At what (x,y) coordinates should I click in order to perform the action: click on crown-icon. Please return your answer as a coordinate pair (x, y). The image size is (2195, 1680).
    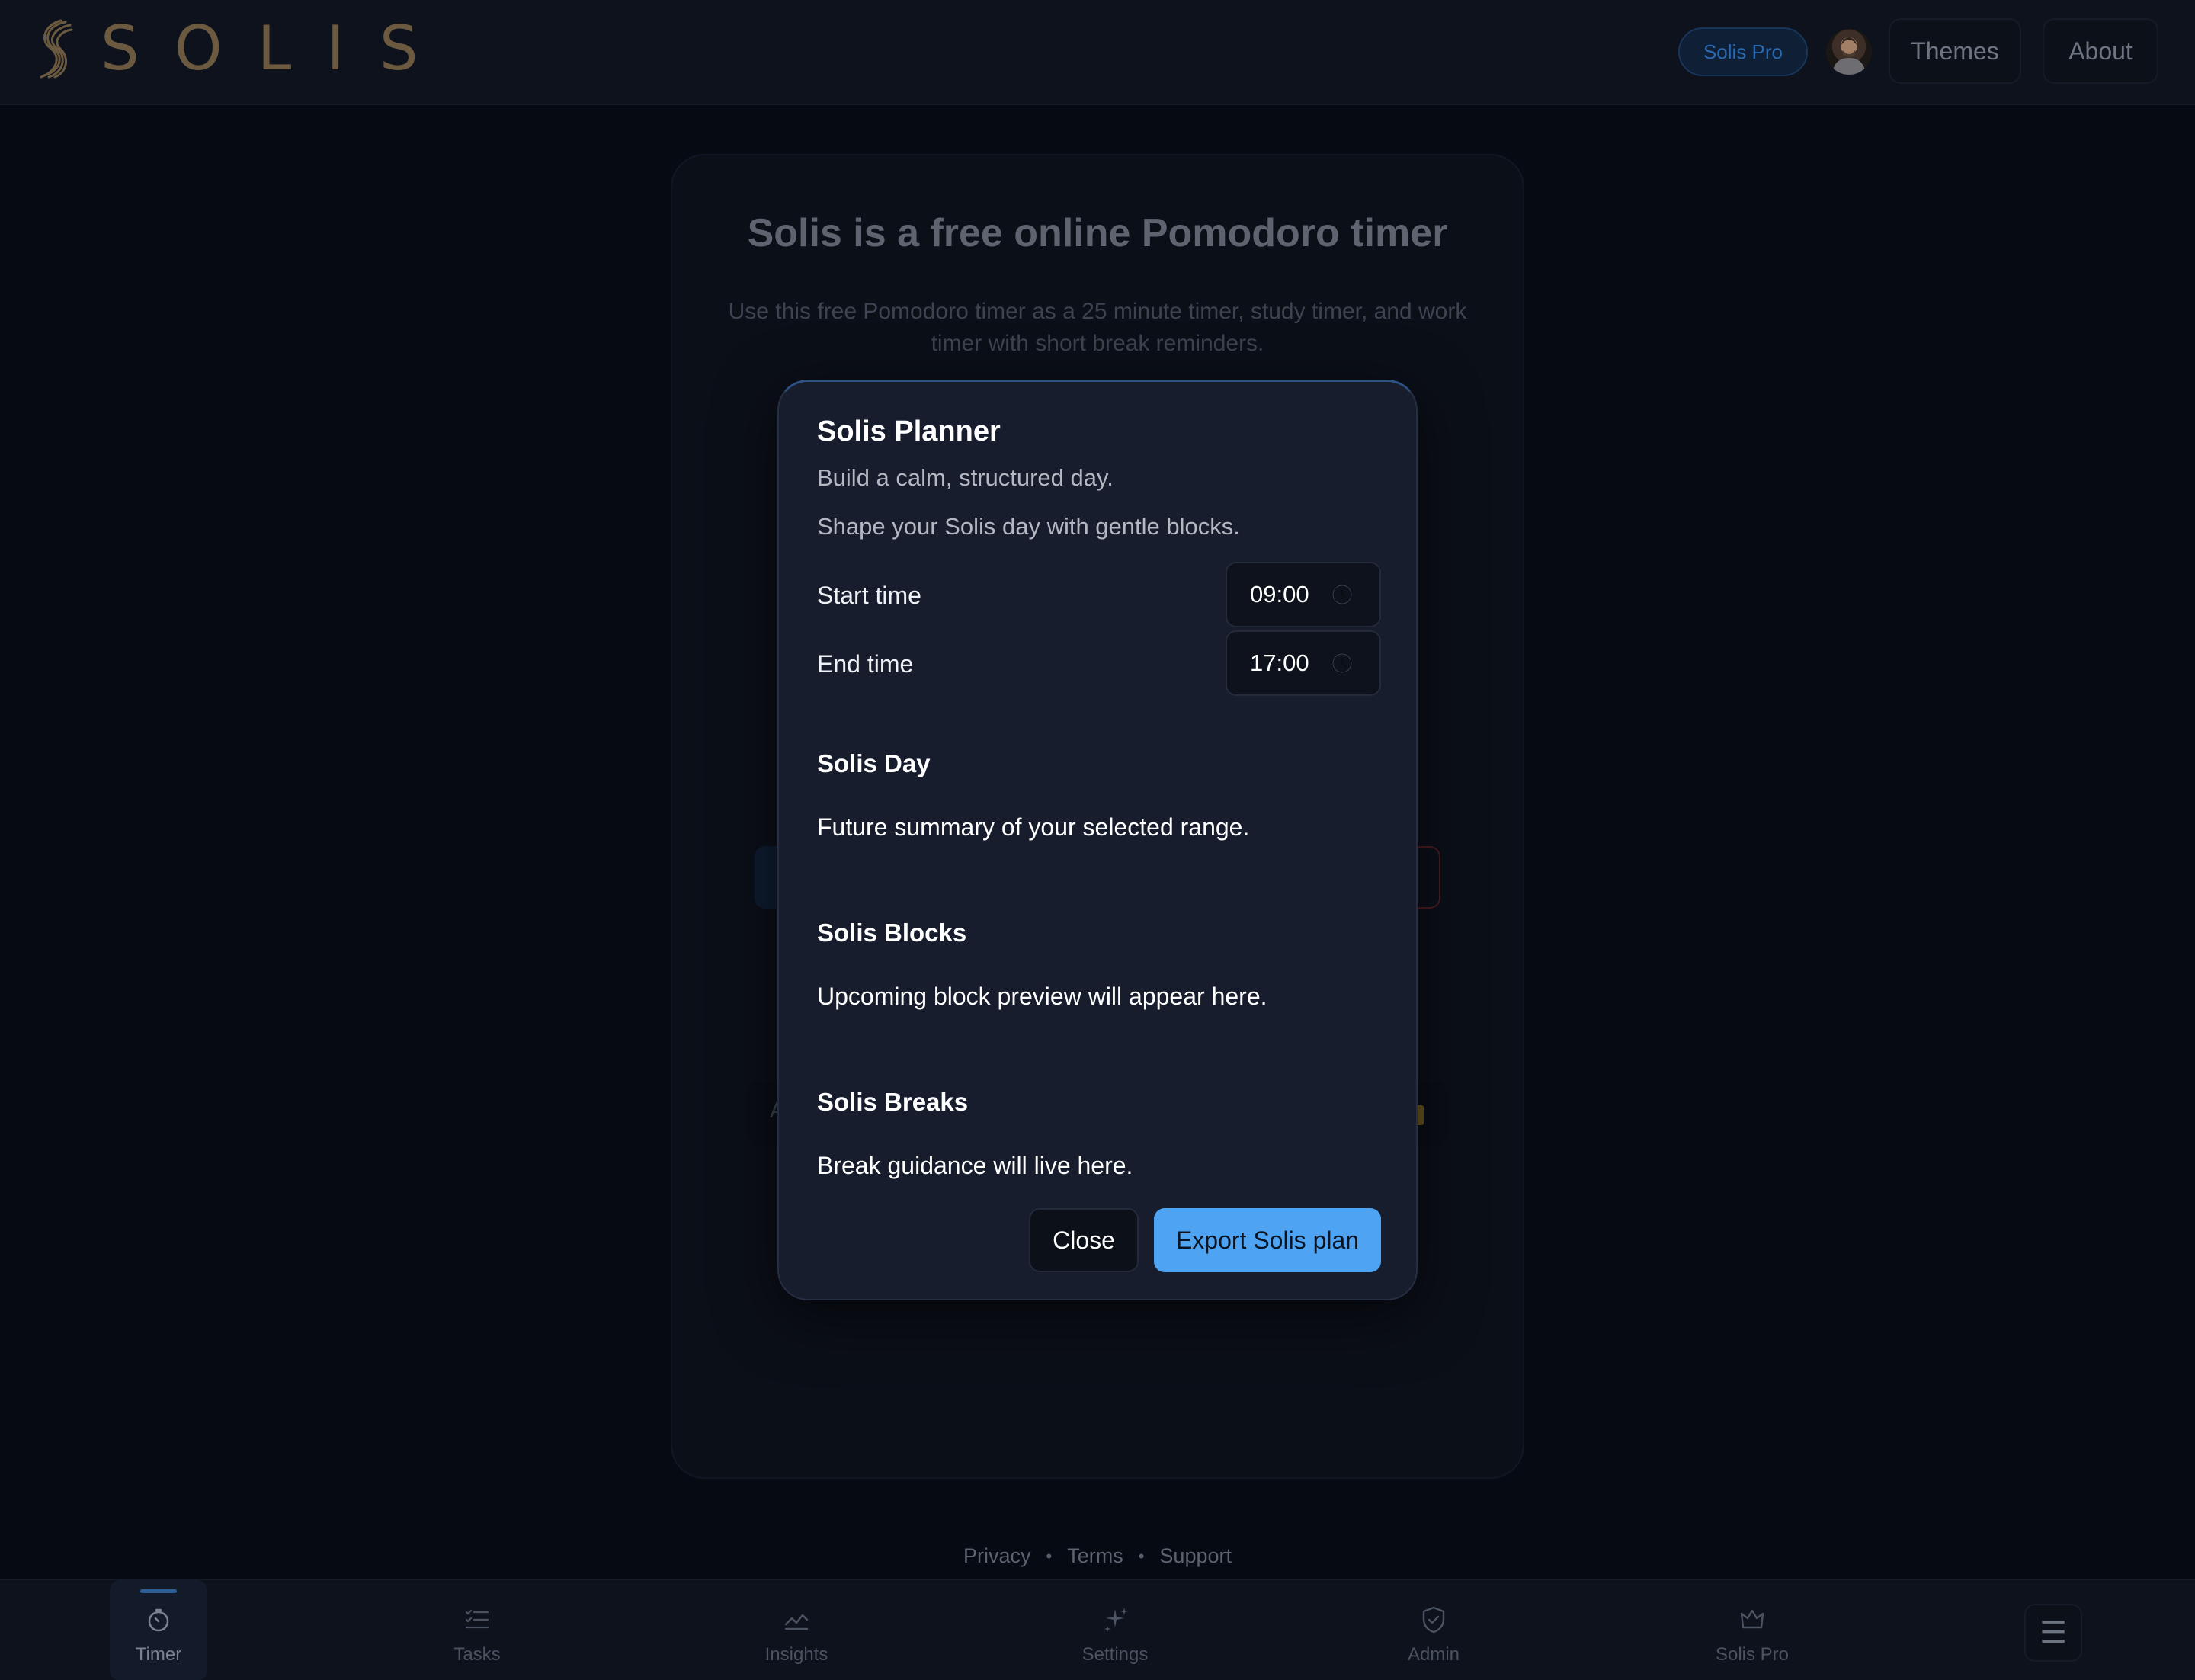
    Looking at the image, I should click on (1752, 1619).